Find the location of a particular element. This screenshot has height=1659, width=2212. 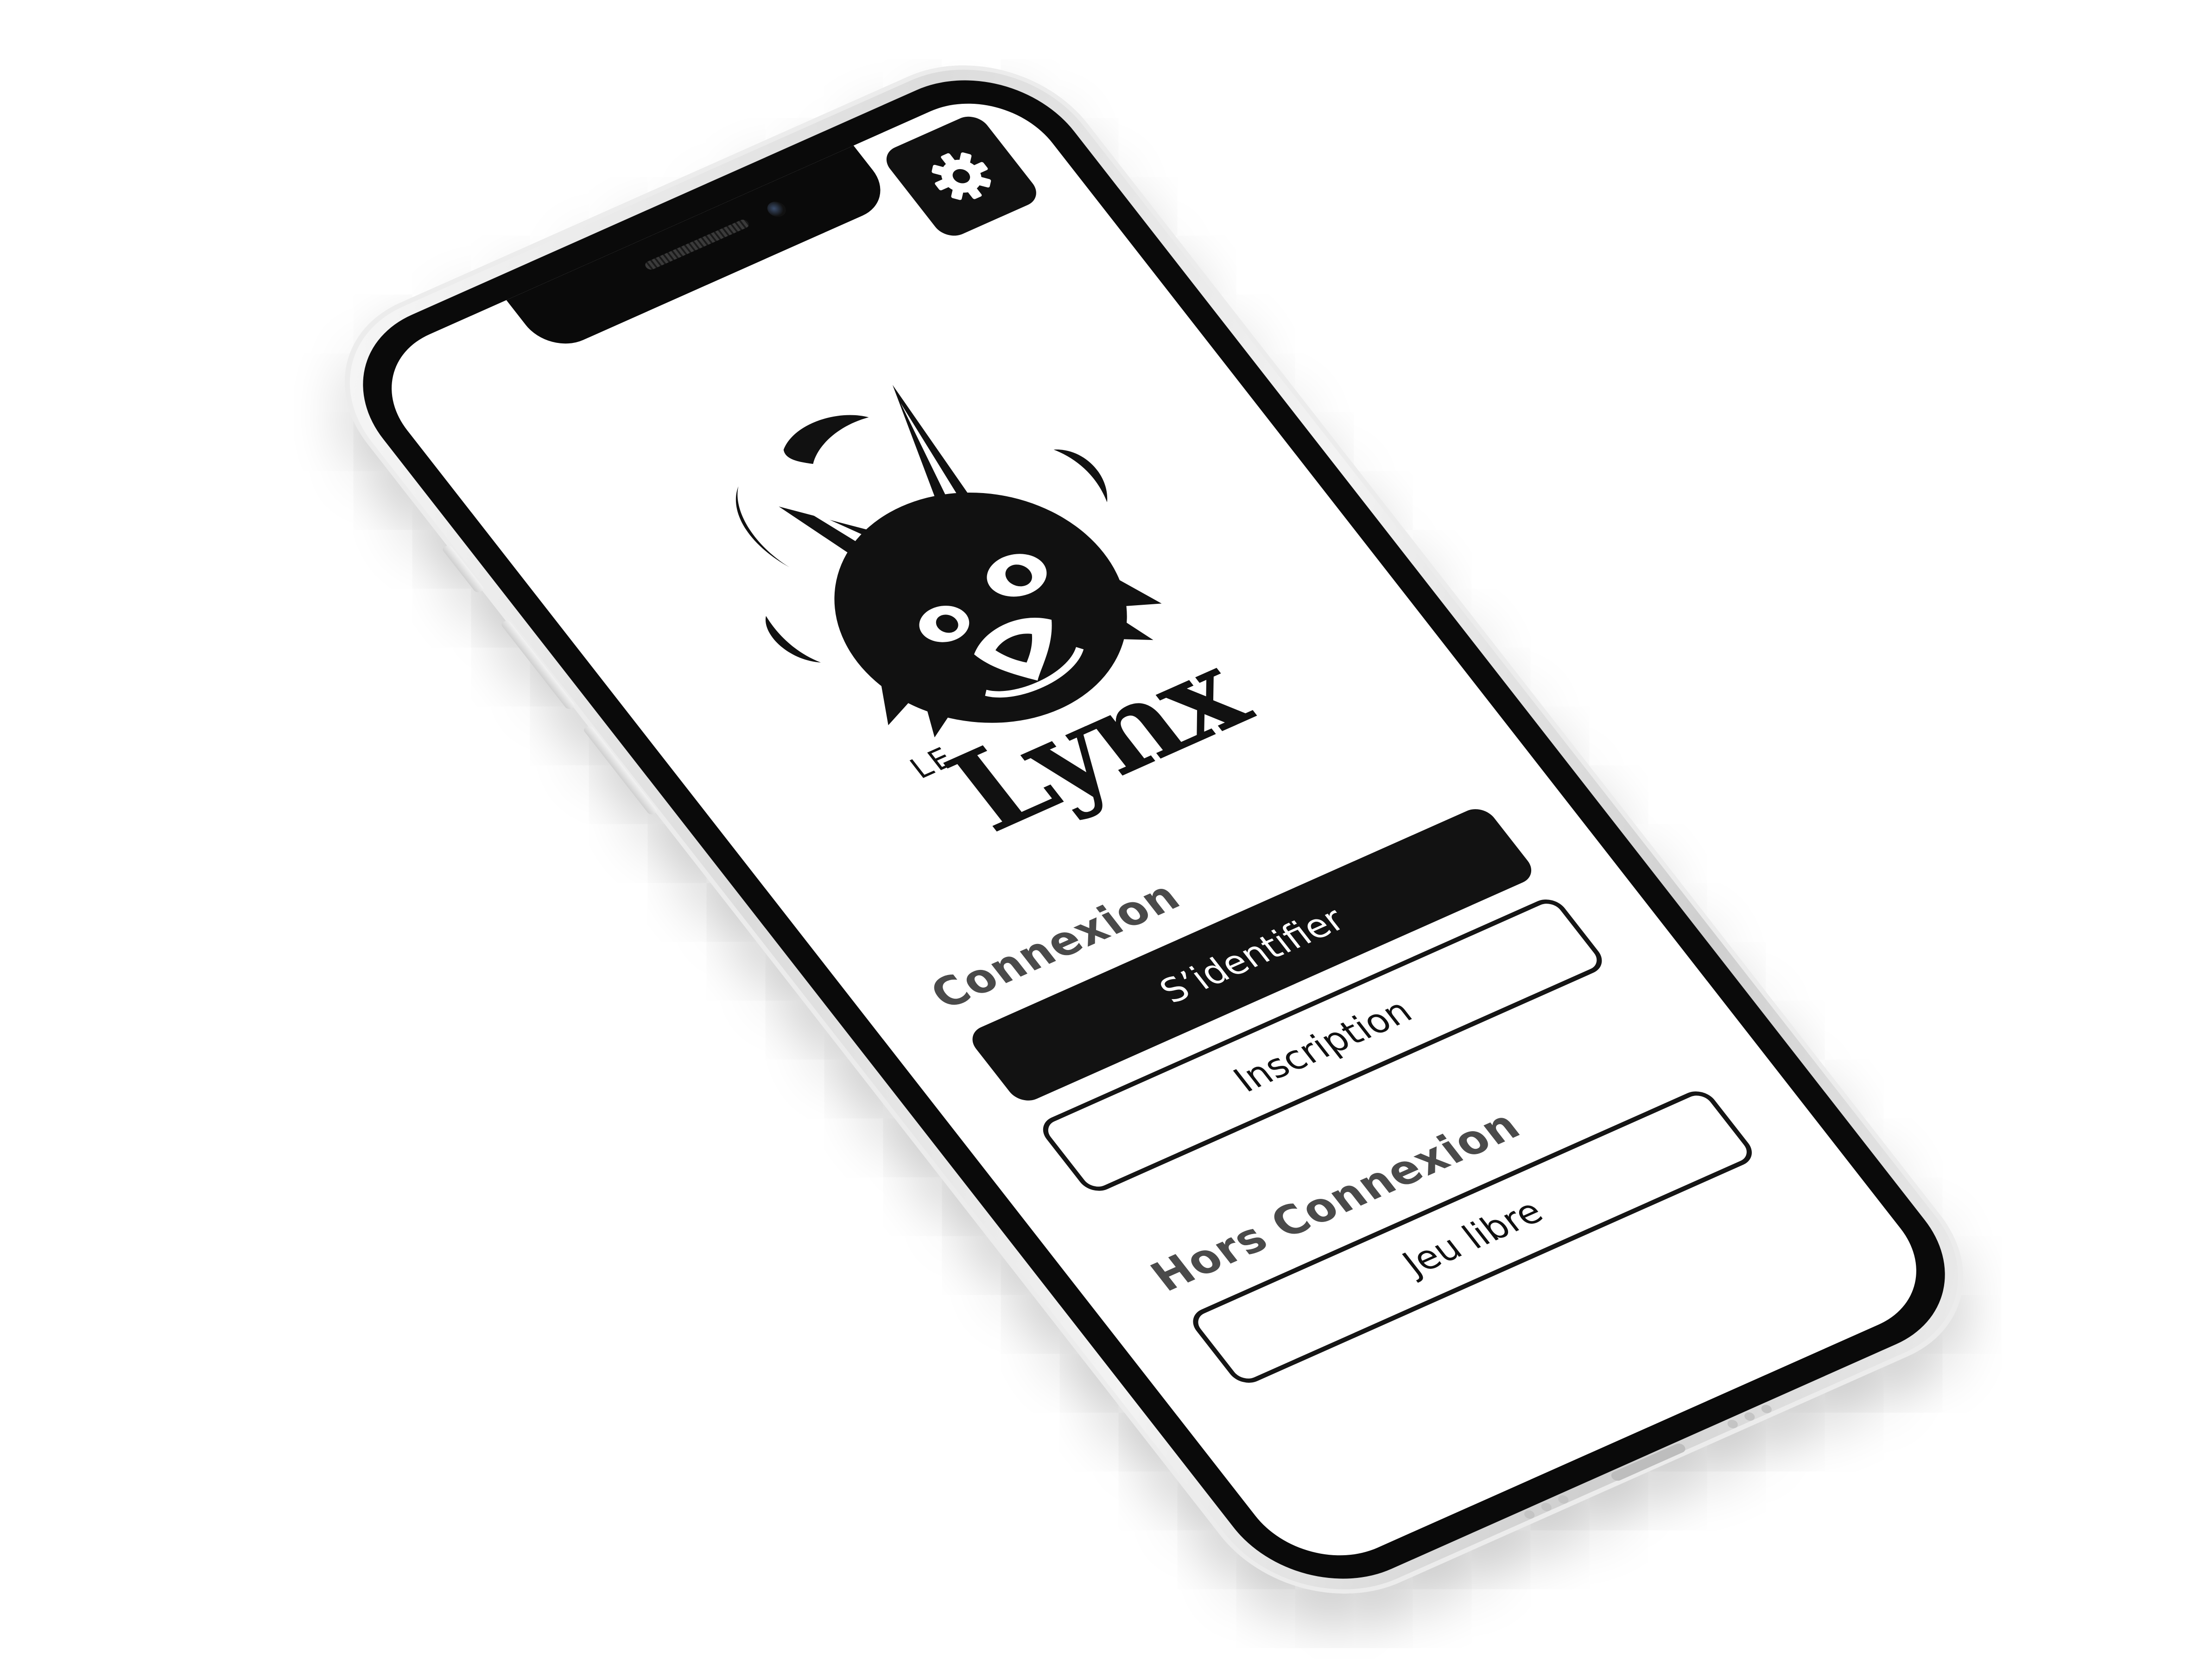

settings-button is located at coordinates (961, 176).